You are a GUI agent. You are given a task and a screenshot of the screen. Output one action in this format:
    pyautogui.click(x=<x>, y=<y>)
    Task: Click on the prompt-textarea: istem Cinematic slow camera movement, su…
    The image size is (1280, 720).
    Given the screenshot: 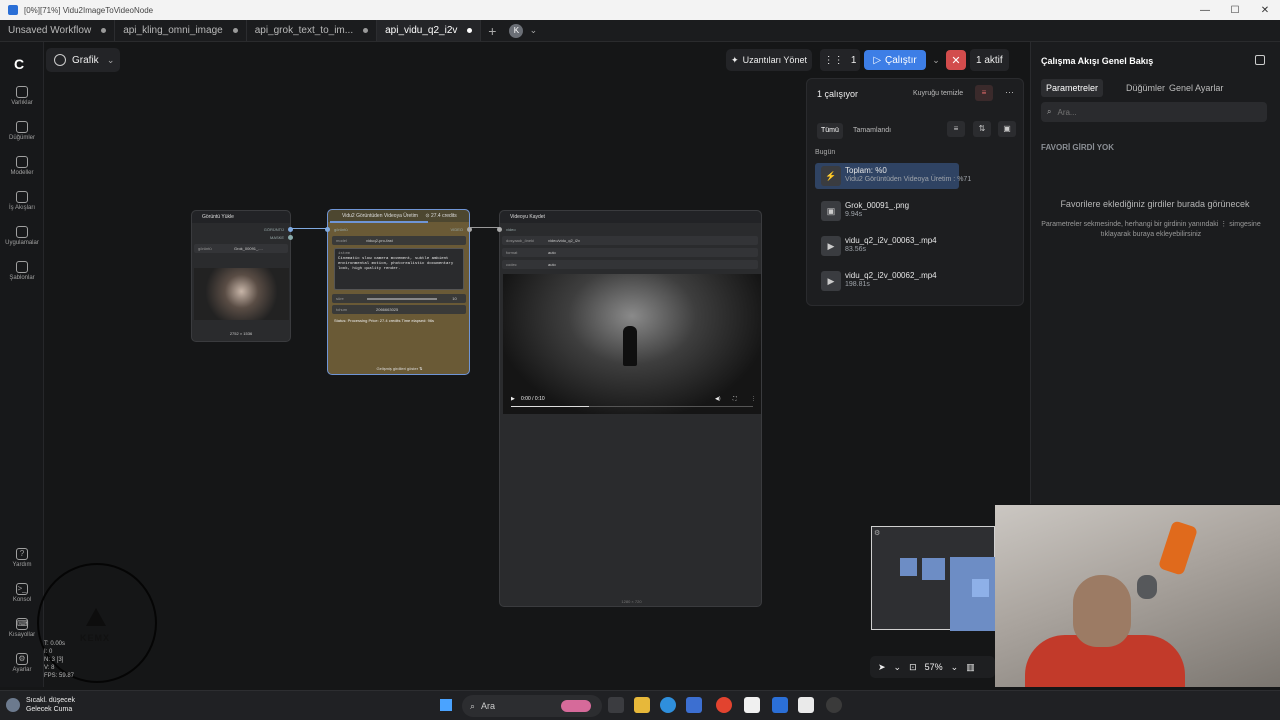 What is the action you would take?
    pyautogui.click(x=399, y=269)
    